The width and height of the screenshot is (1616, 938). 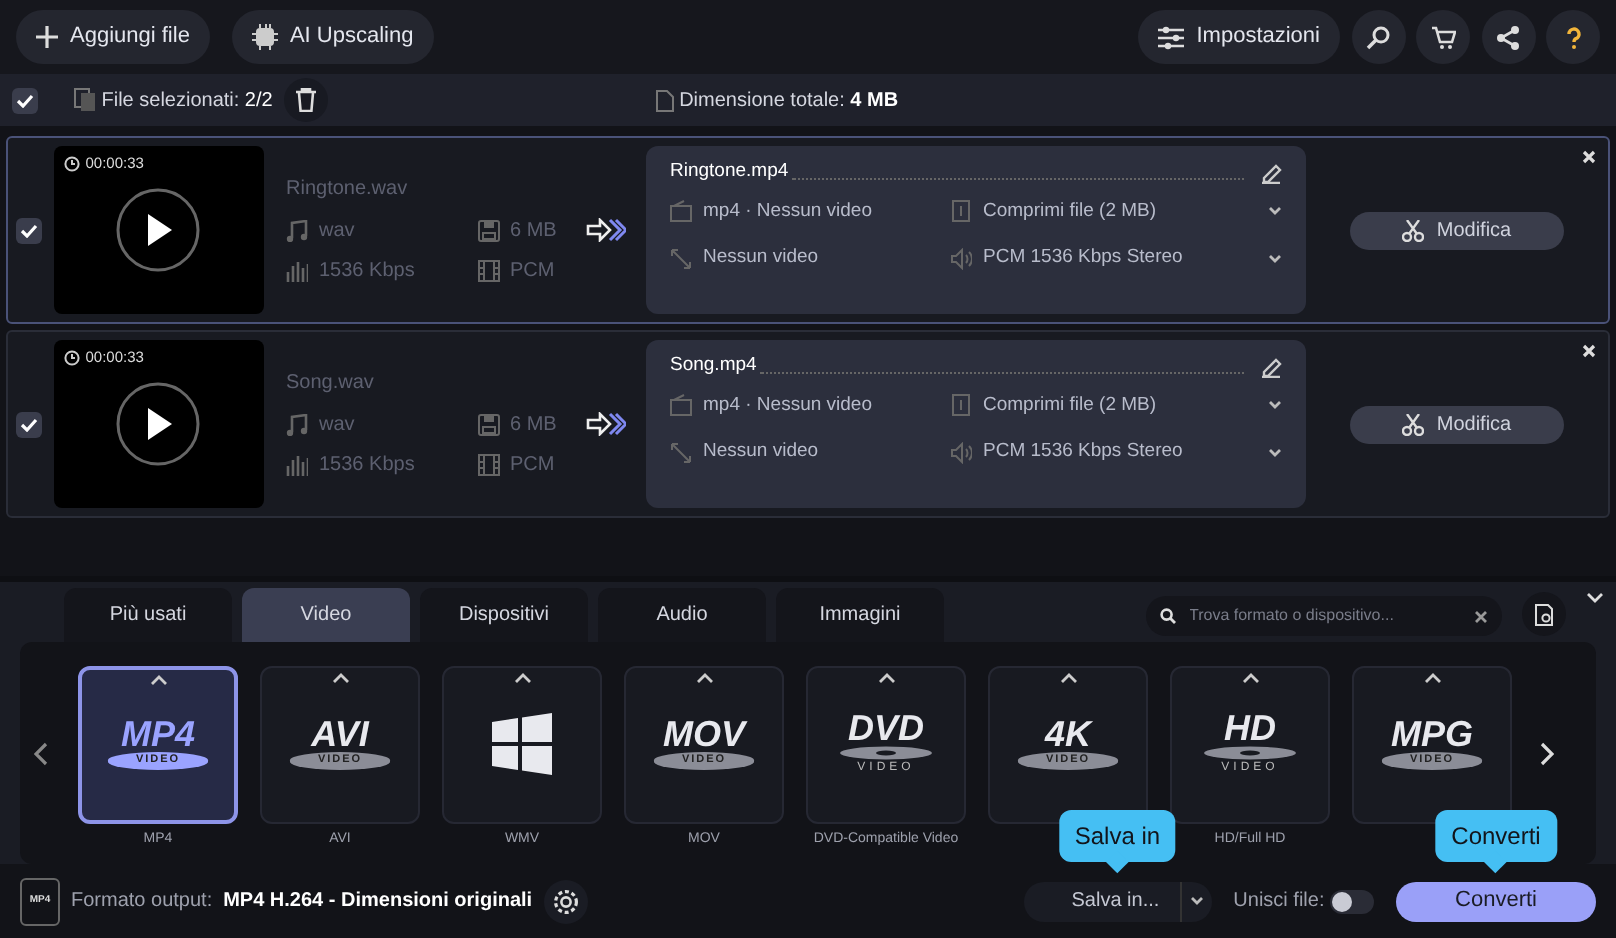 I want to click on settings-button: Impostazioni, so click(x=1239, y=37).